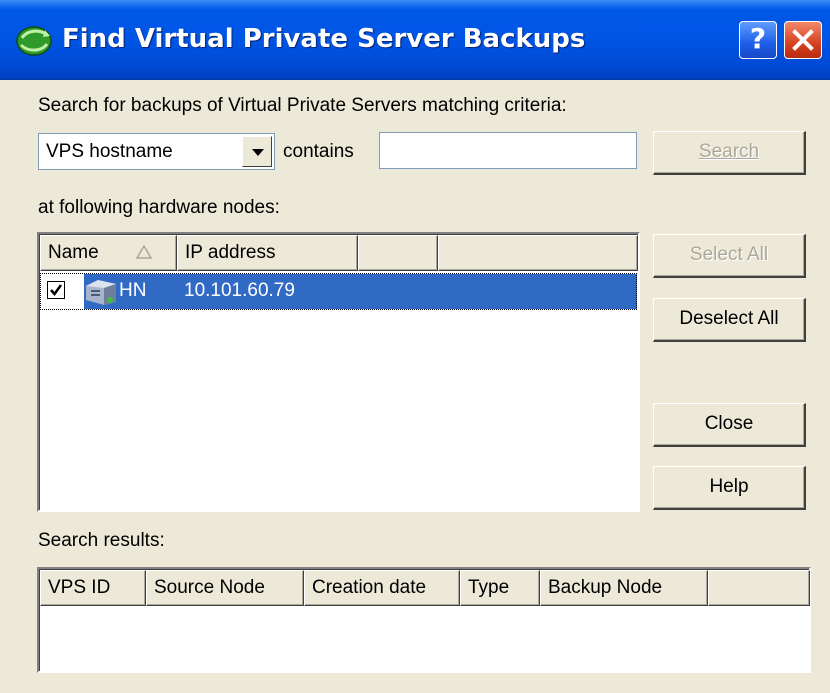  What do you see at coordinates (144, 252) in the screenshot?
I see `sort-ascending-icon` at bounding box center [144, 252].